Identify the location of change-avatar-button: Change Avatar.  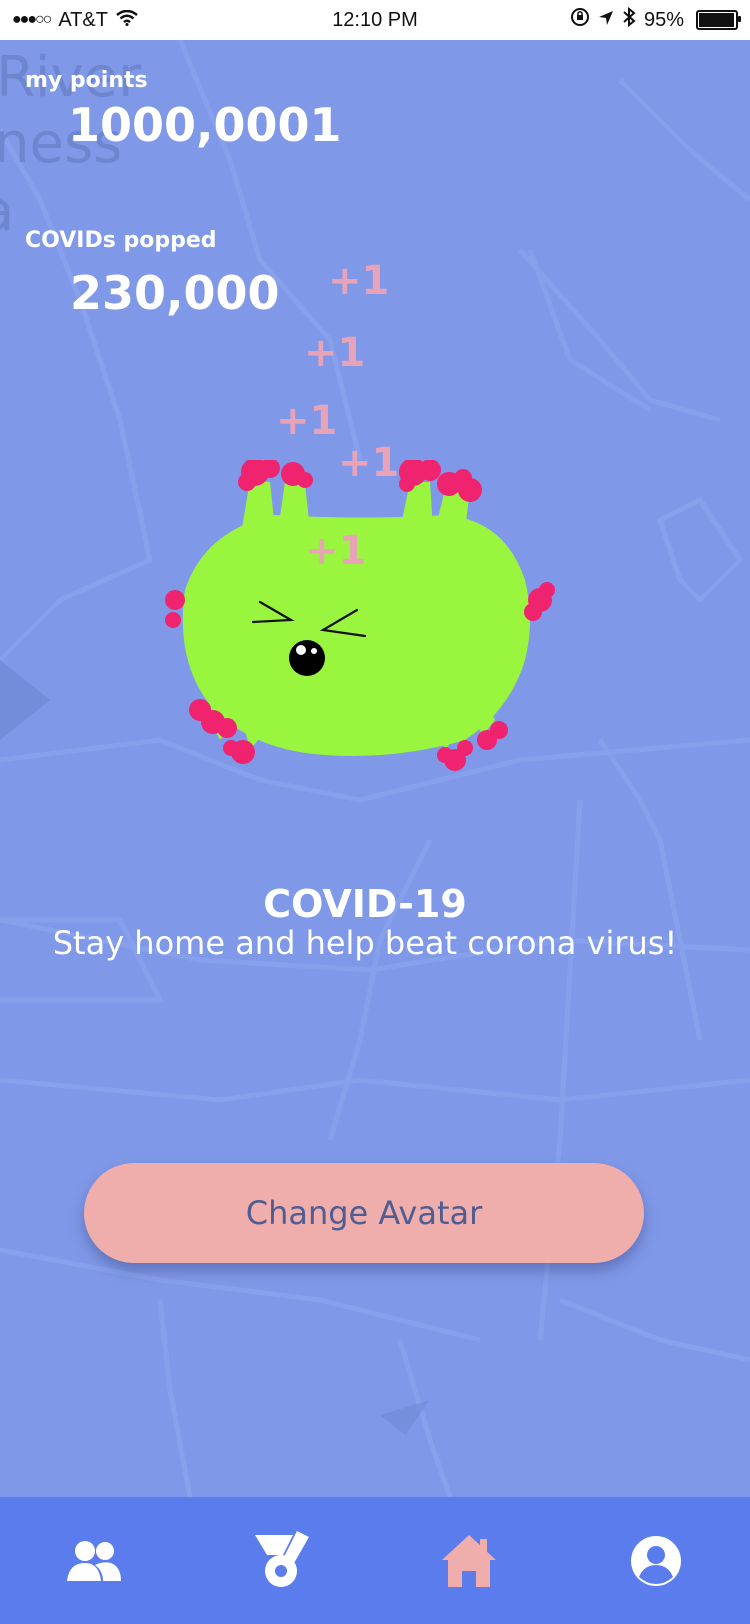
(364, 1213).